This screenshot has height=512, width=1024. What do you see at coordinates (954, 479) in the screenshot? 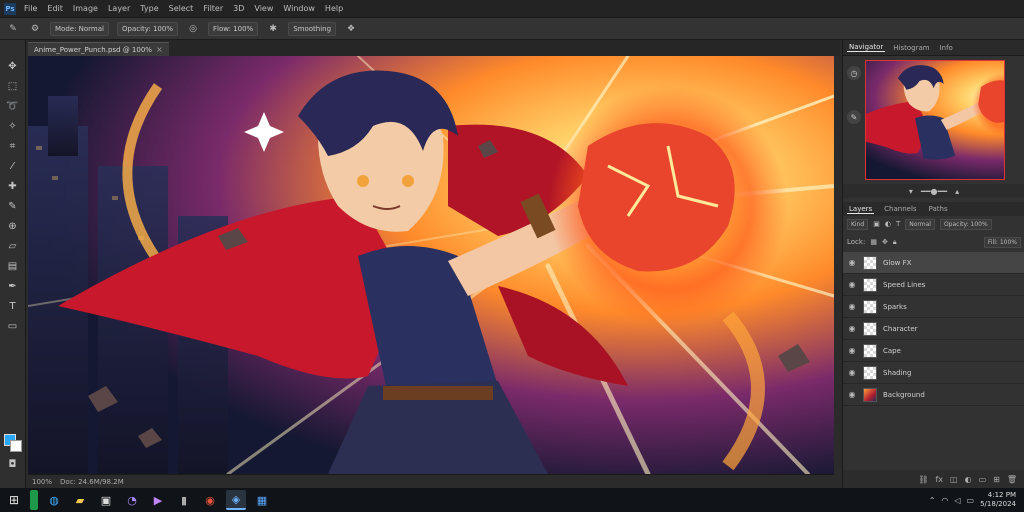
I see `add-mask-icon: ◫` at bounding box center [954, 479].